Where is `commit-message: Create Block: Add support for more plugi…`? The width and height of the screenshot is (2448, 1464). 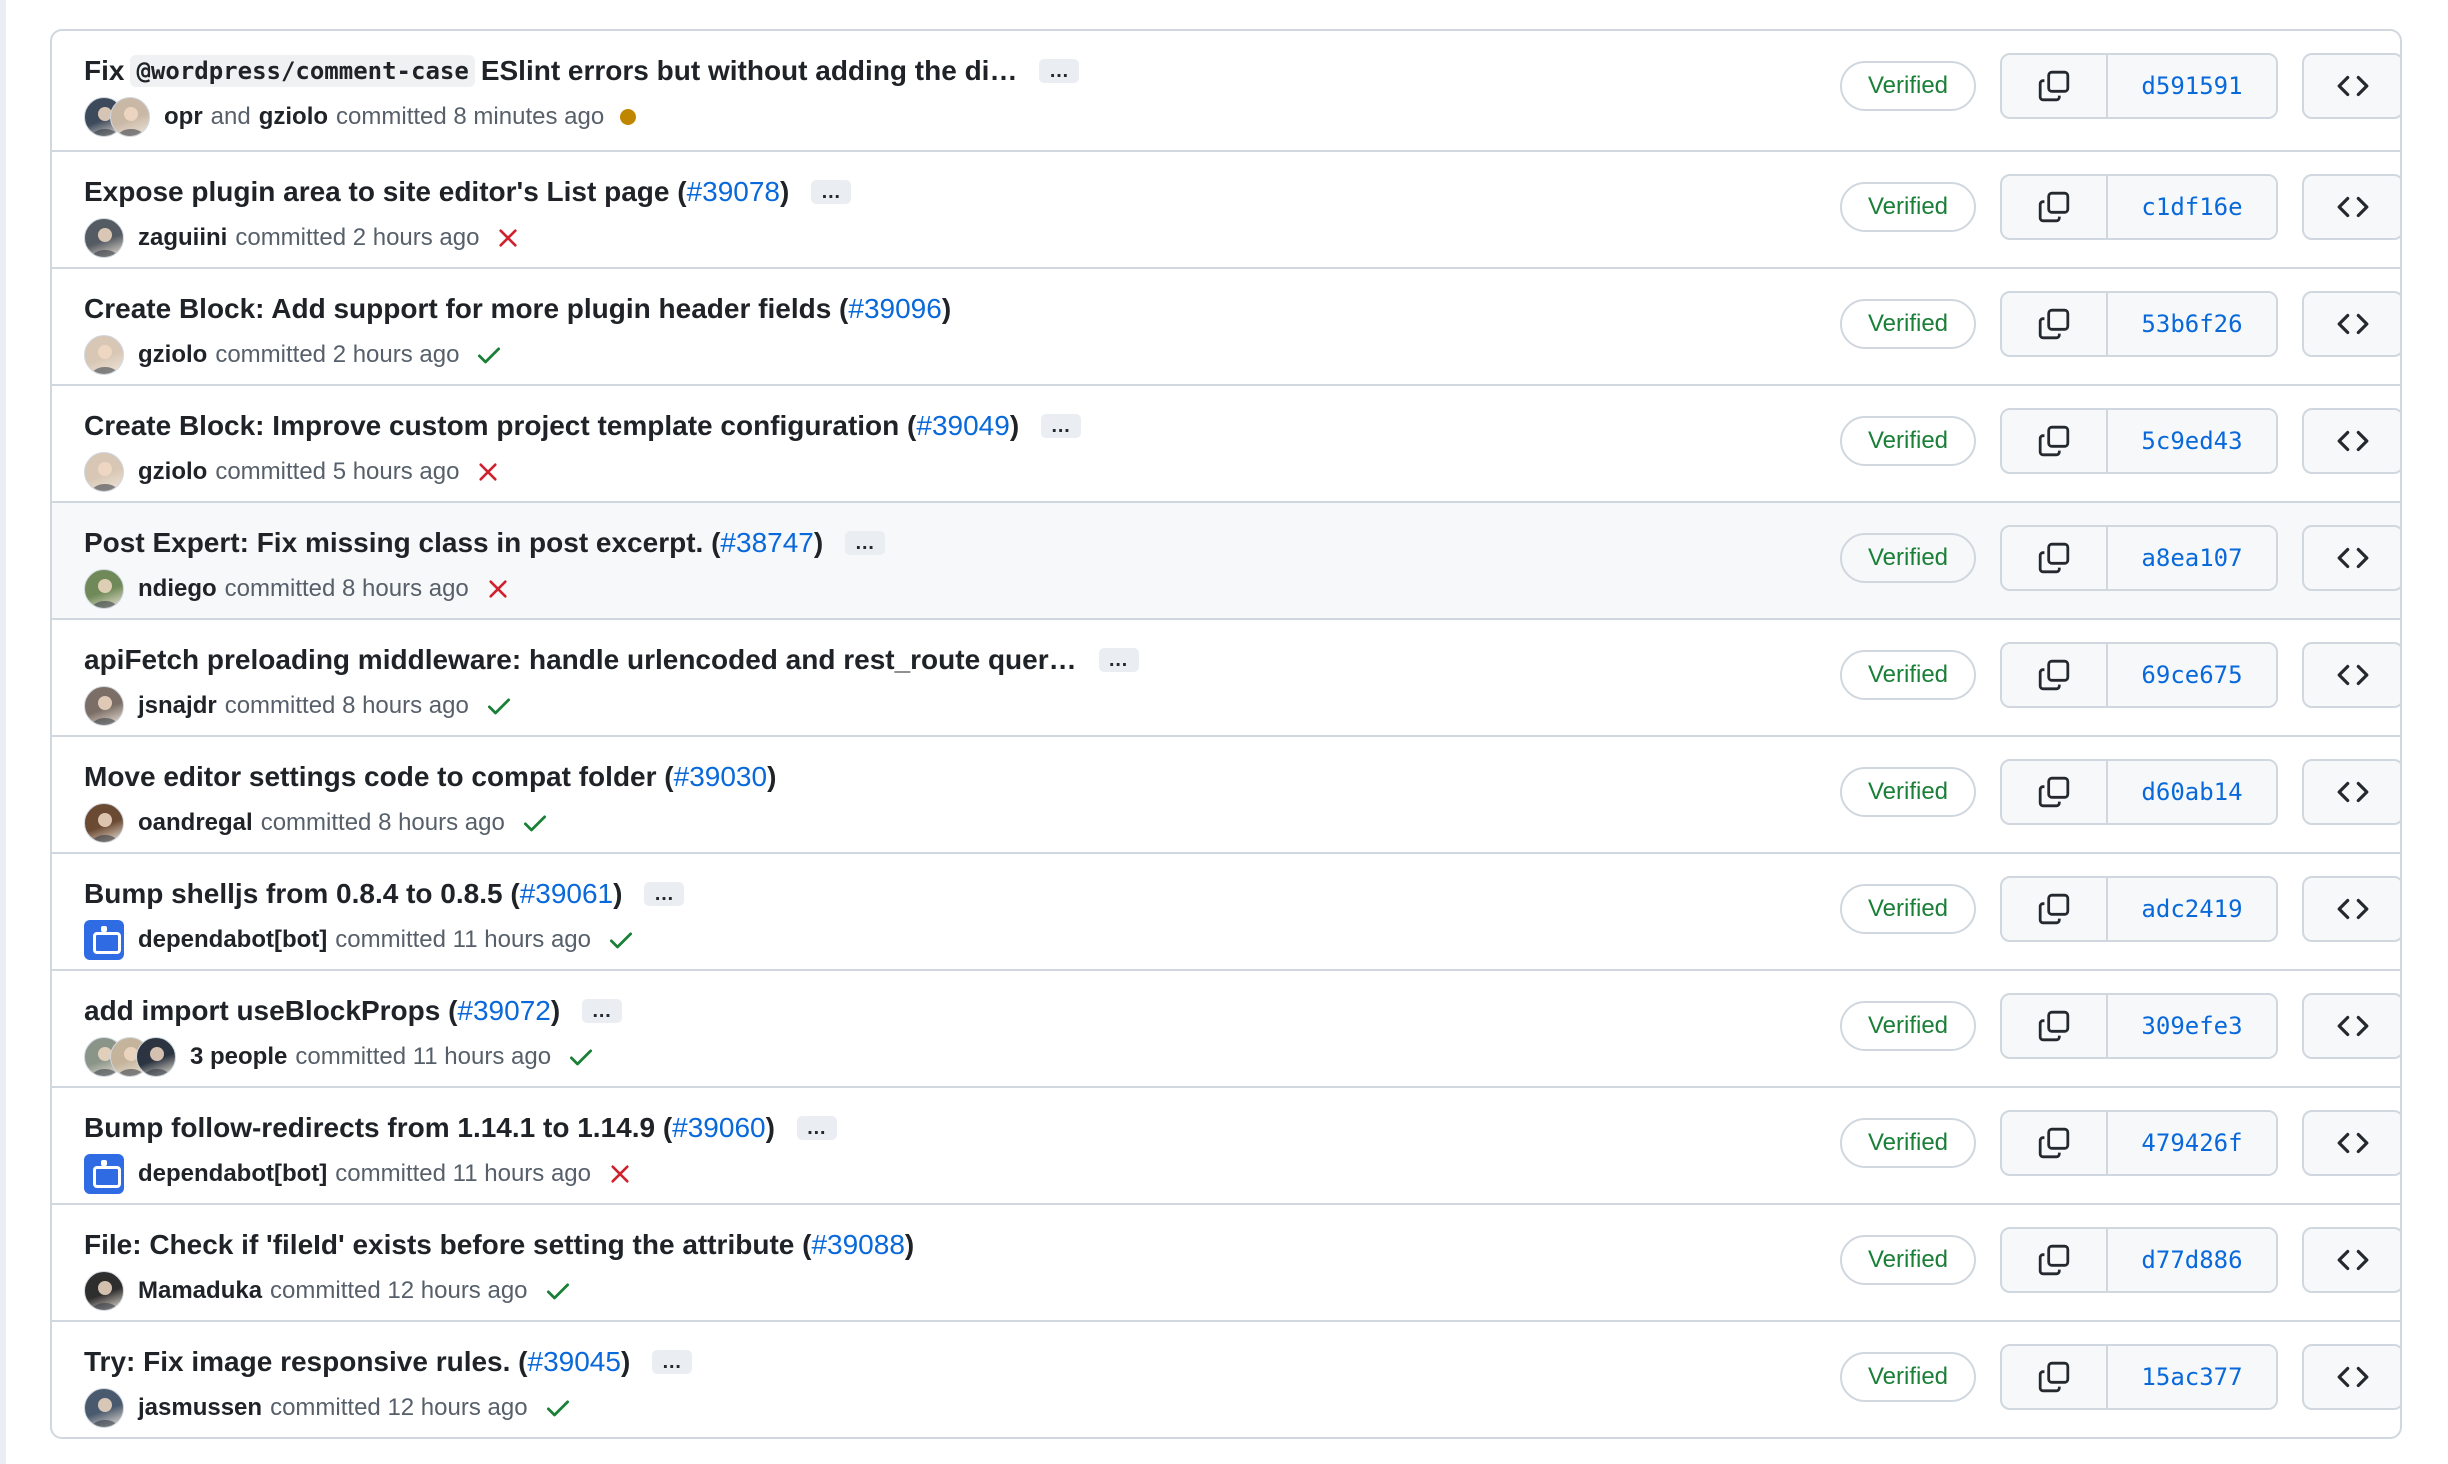
commit-message: Create Block: Add support for more plugi… is located at coordinates (466, 309).